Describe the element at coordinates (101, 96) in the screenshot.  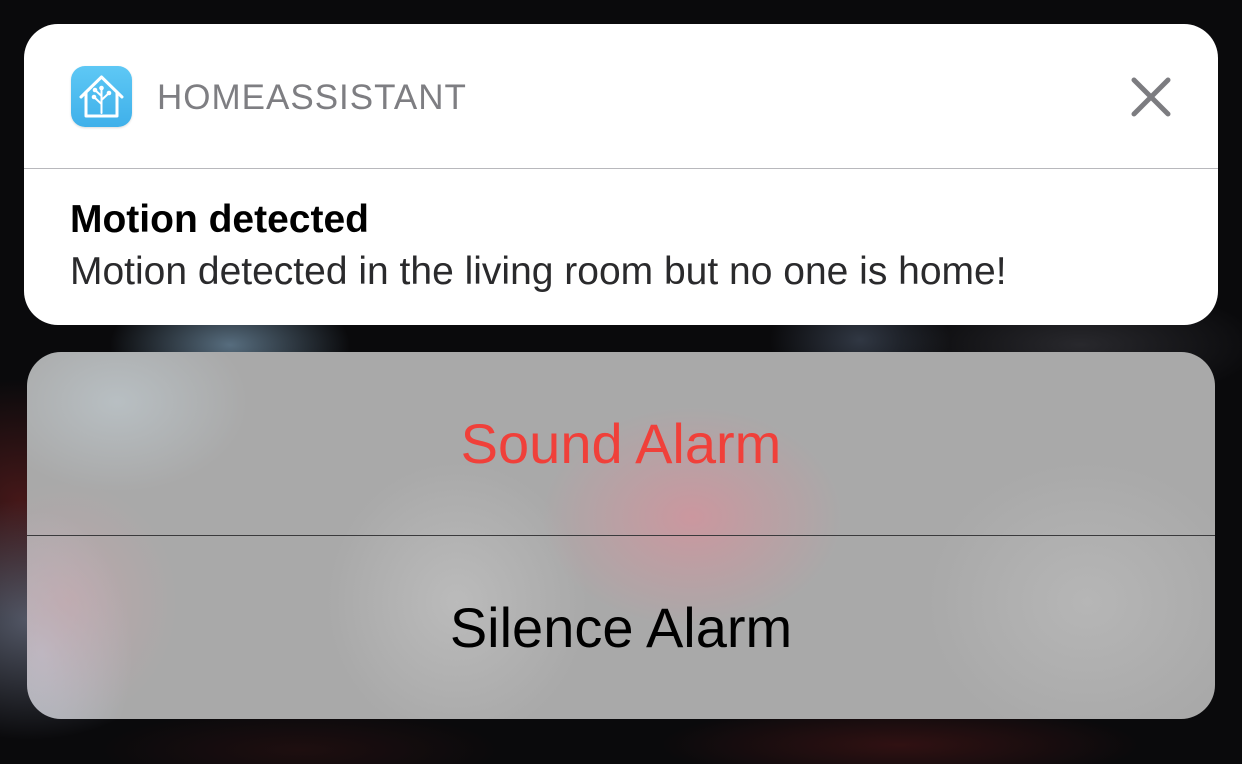
I see `home-assistant-icon` at that location.